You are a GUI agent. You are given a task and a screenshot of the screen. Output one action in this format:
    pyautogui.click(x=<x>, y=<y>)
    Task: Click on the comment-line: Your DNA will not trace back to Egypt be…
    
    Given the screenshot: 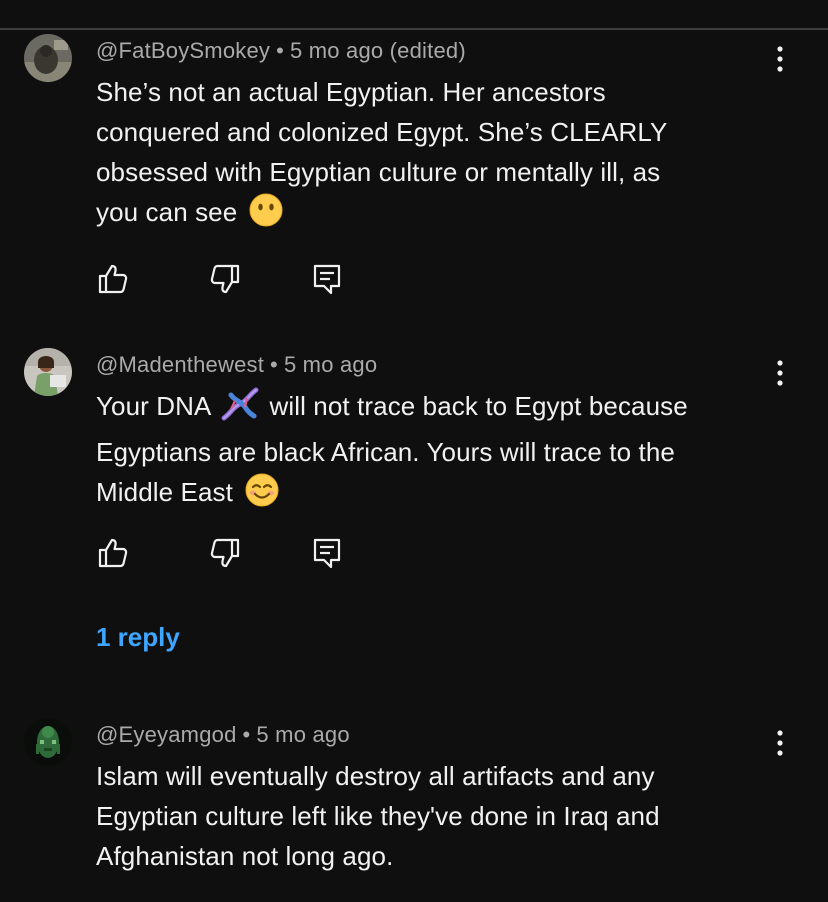 What is the action you would take?
    pyautogui.click(x=426, y=409)
    